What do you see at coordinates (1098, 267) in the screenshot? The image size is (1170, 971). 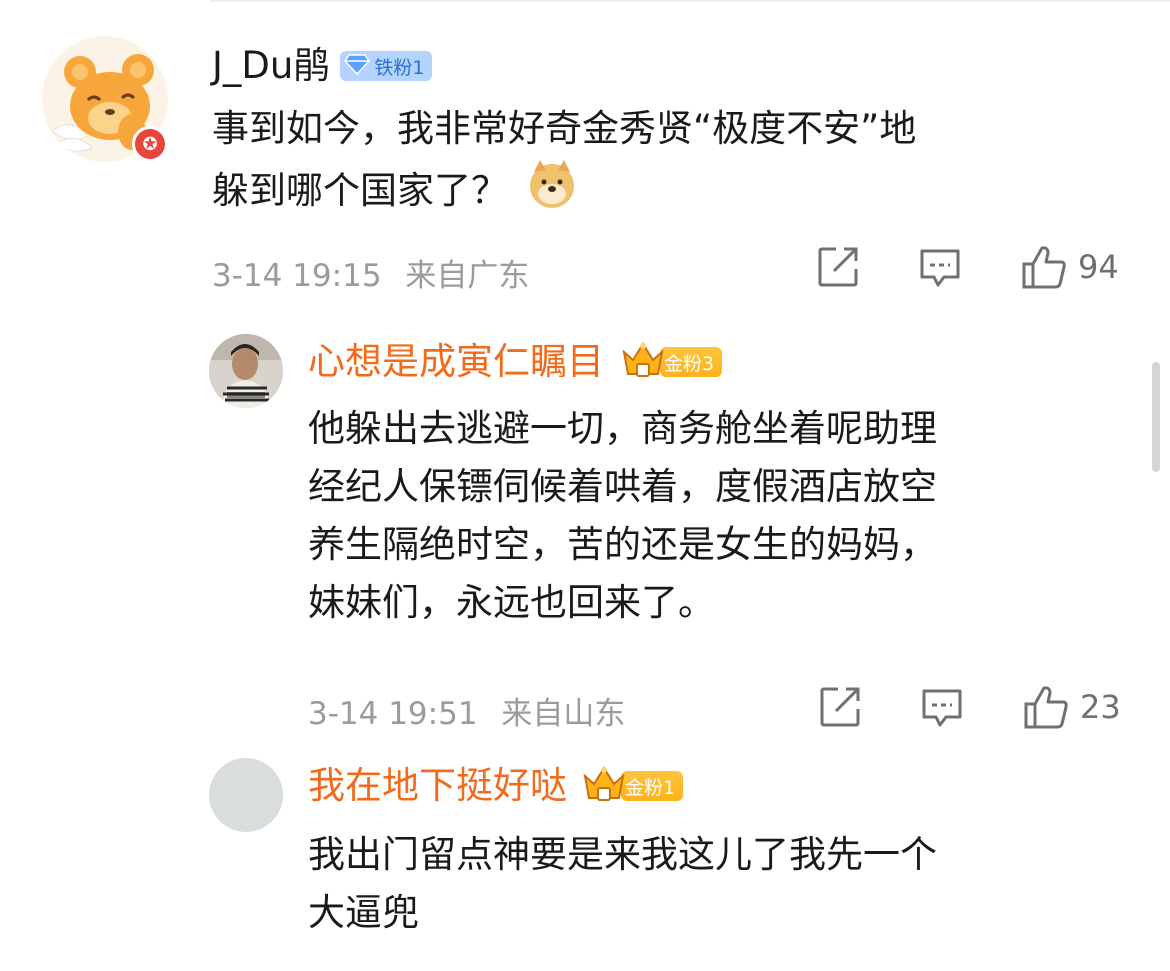 I see `like-count: 94` at bounding box center [1098, 267].